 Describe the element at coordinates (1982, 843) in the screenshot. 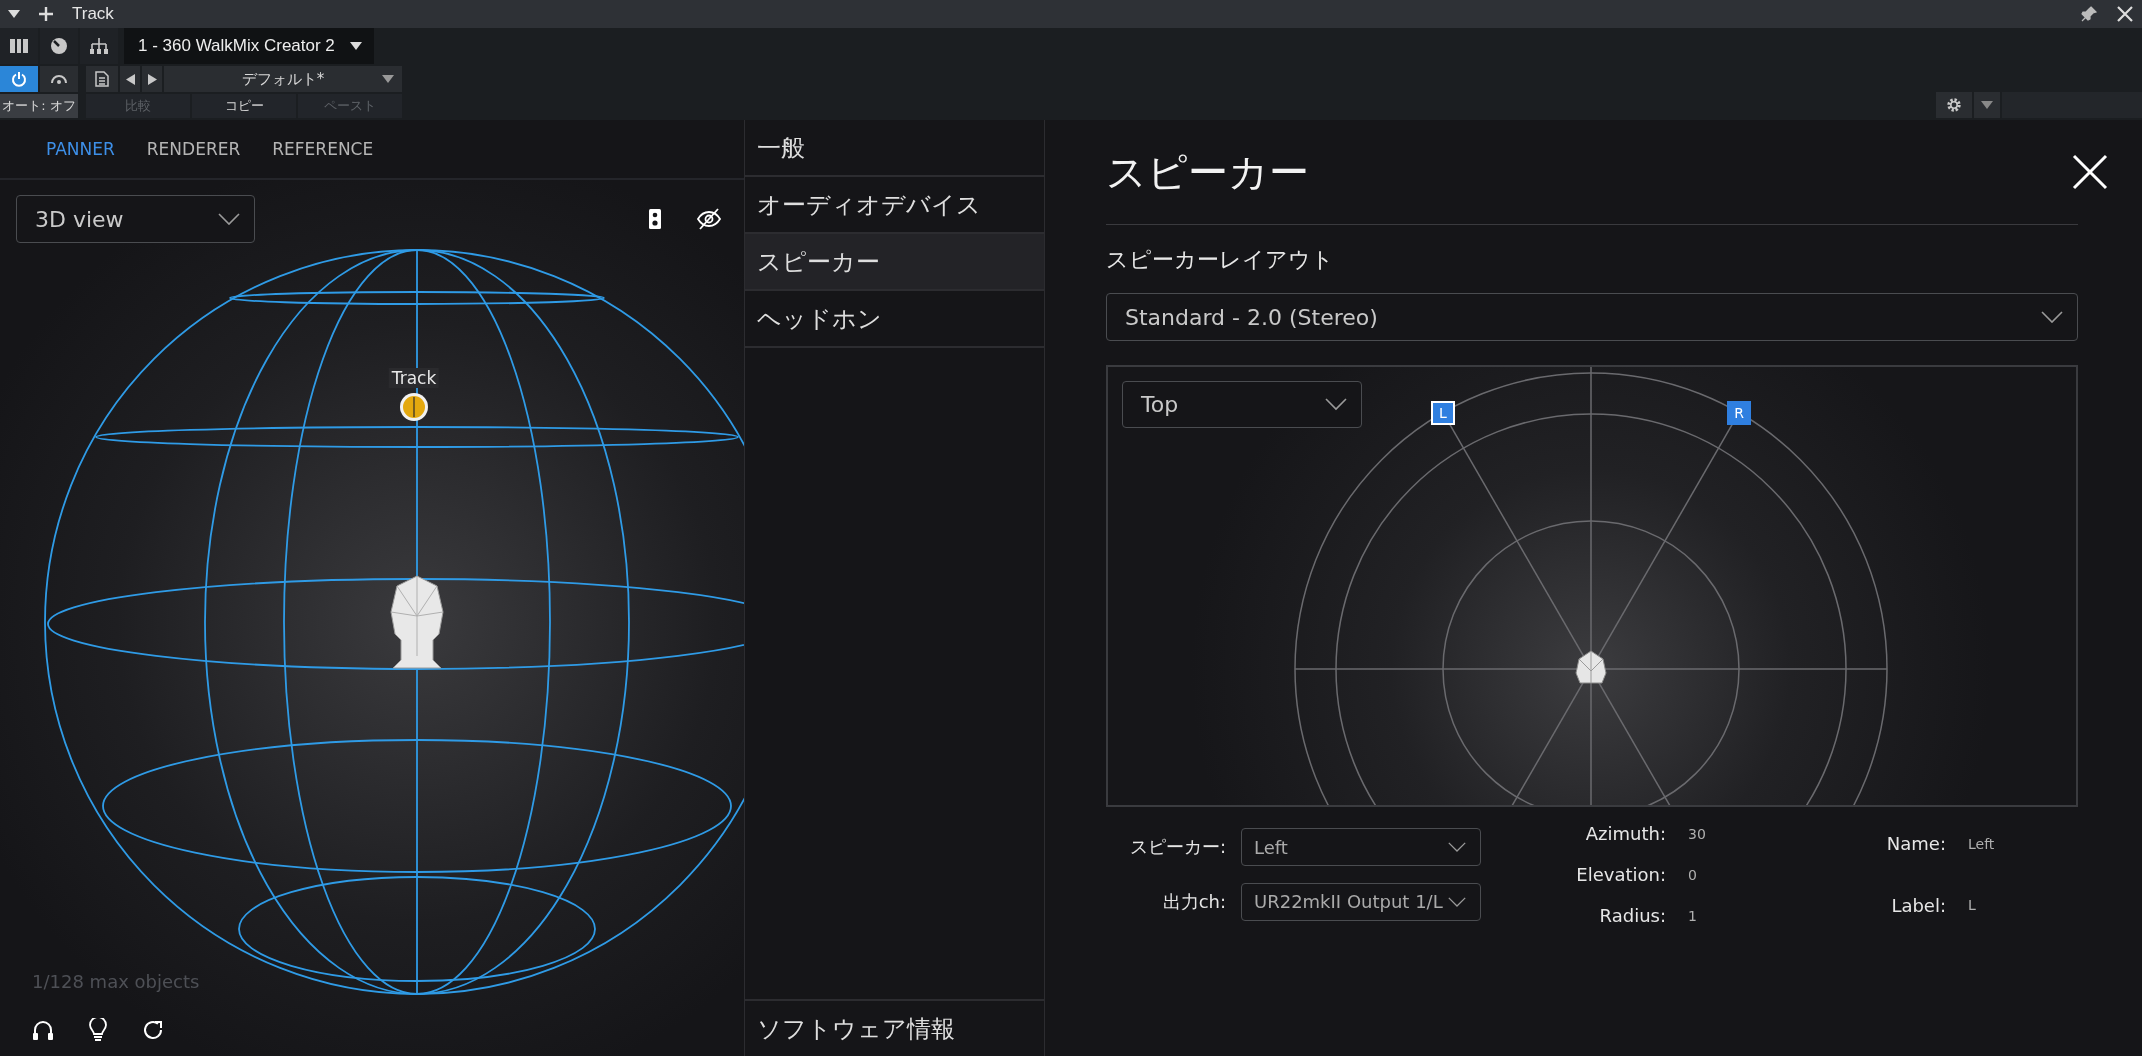

I see `field-value: Left` at that location.